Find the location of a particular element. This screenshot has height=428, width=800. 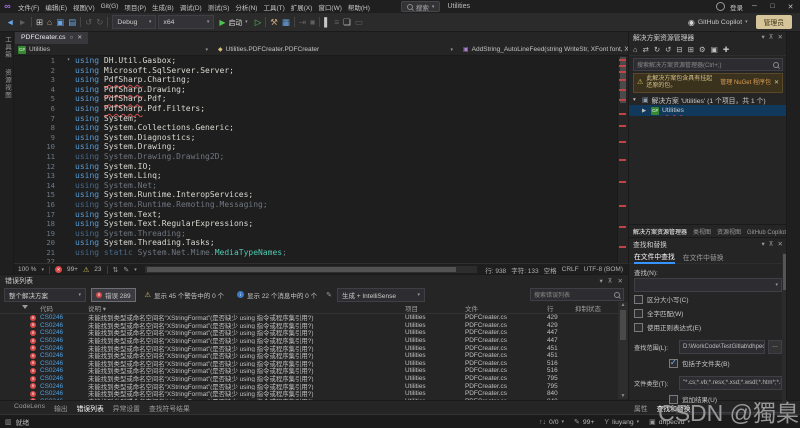

keep-open-icon: ○ is located at coordinates (72, 38).